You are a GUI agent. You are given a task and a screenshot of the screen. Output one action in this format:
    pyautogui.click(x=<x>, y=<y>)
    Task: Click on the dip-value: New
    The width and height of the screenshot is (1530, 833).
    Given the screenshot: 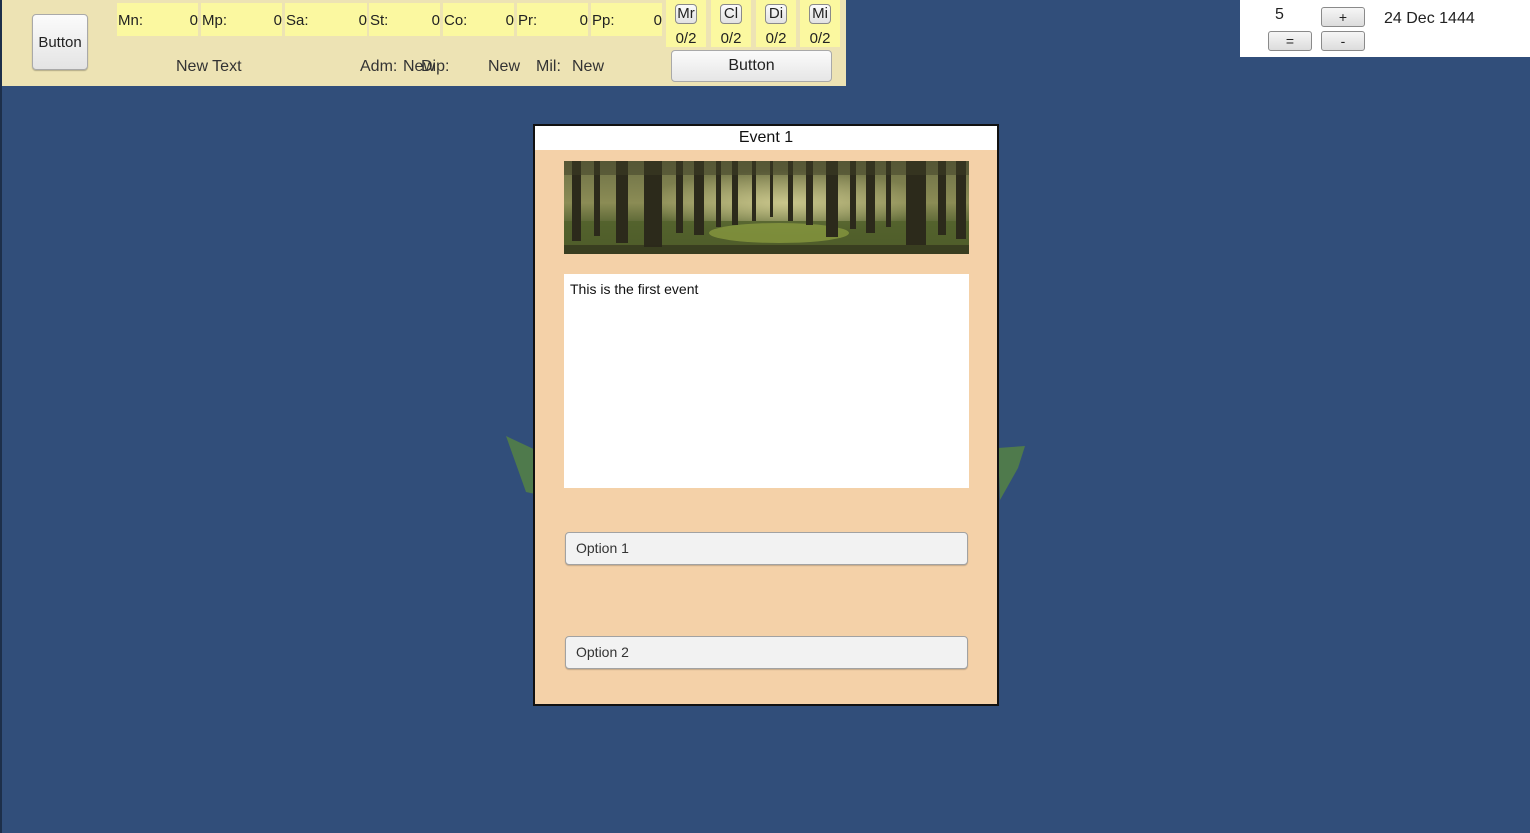 What is the action you would take?
    pyautogui.click(x=504, y=66)
    